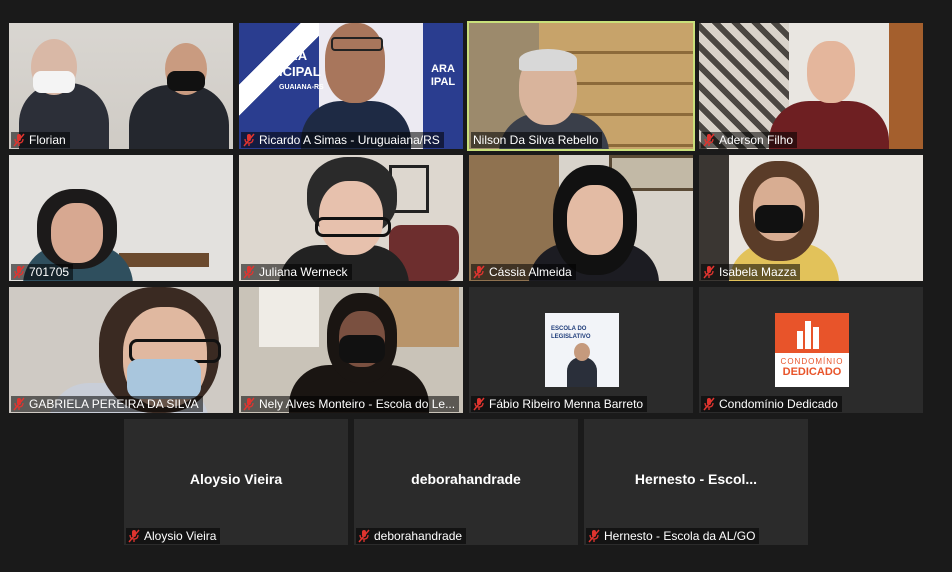  What do you see at coordinates (680, 536) in the screenshot?
I see `participant-name: Hernesto - Escola da AL/GO` at bounding box center [680, 536].